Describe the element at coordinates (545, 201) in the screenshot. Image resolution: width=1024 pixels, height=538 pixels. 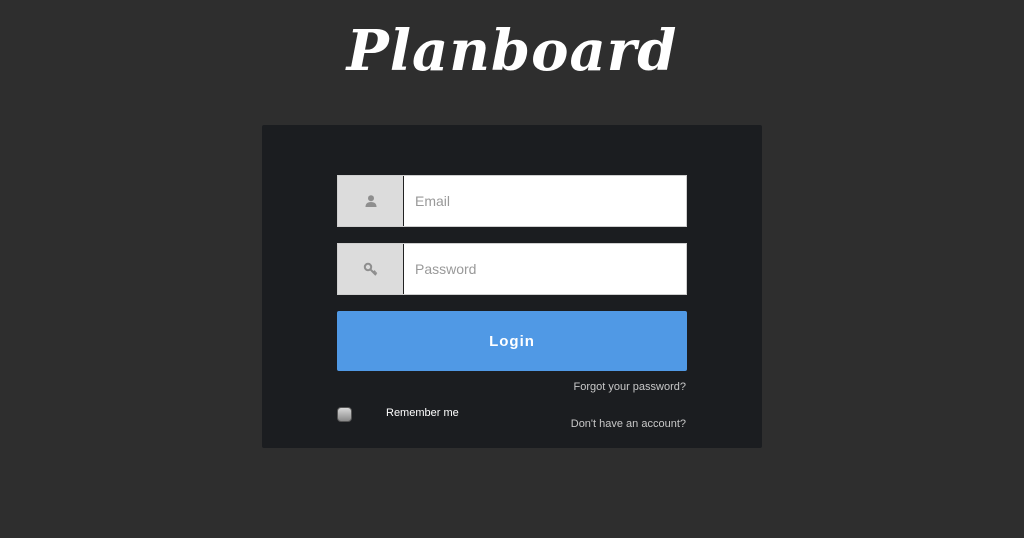
I see `email-input` at that location.